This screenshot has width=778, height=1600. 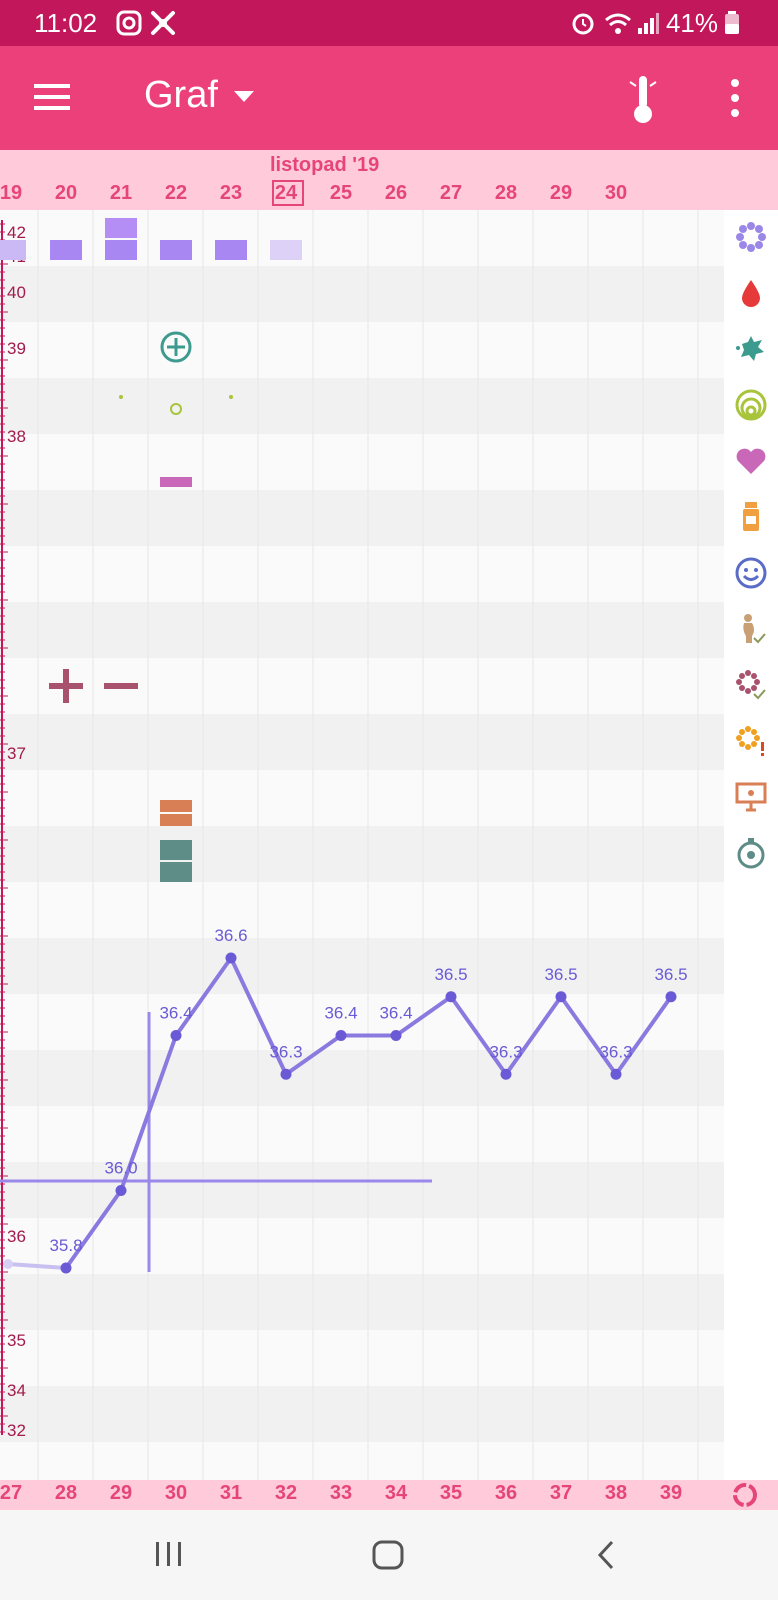 What do you see at coordinates (389, 98) in the screenshot?
I see `app-bar: Graf` at bounding box center [389, 98].